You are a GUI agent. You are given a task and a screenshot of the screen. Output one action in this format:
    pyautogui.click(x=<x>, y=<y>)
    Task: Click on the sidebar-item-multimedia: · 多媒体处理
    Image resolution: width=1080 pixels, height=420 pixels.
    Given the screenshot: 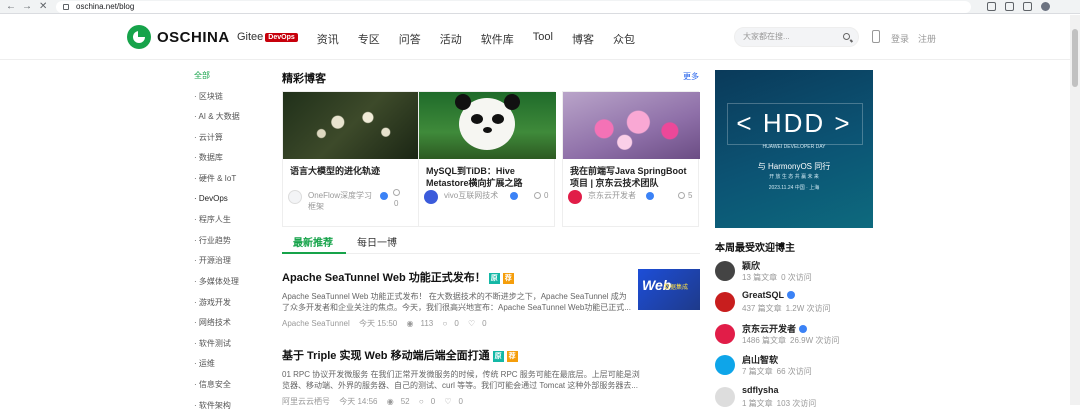 What is the action you would take?
    pyautogui.click(x=229, y=286)
    